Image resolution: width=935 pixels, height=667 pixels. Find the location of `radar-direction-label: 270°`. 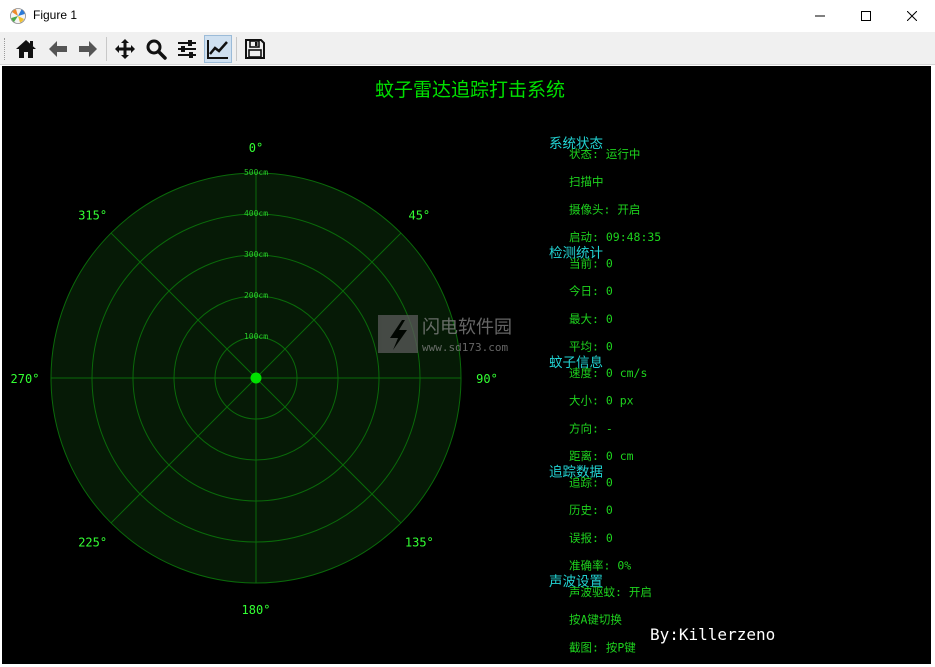

radar-direction-label: 270° is located at coordinates (25, 379).